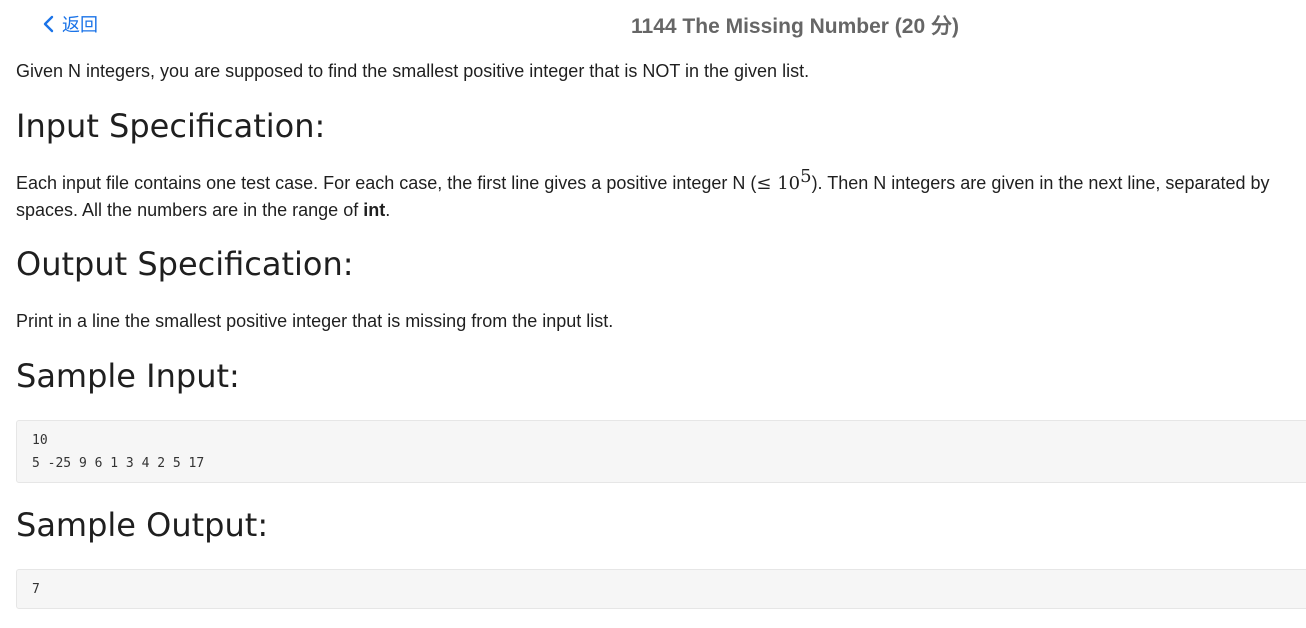 This screenshot has width=1306, height=628. I want to click on page-header: 返回 1144 The Missing Number (20 分), so click(653, 24).